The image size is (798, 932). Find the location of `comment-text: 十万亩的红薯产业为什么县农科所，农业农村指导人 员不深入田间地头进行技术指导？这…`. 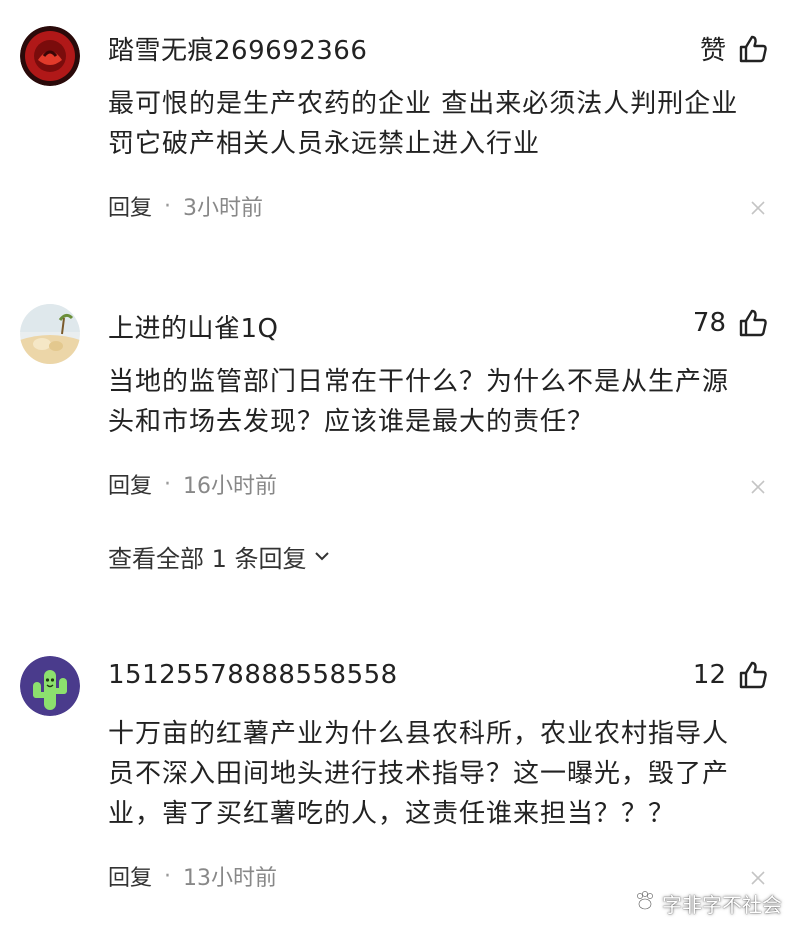

comment-text: 十万亩的红薯产业为什么县农科所，农业农村指导人 员不深入田间地头进行技术指导？这… is located at coordinates (419, 774).